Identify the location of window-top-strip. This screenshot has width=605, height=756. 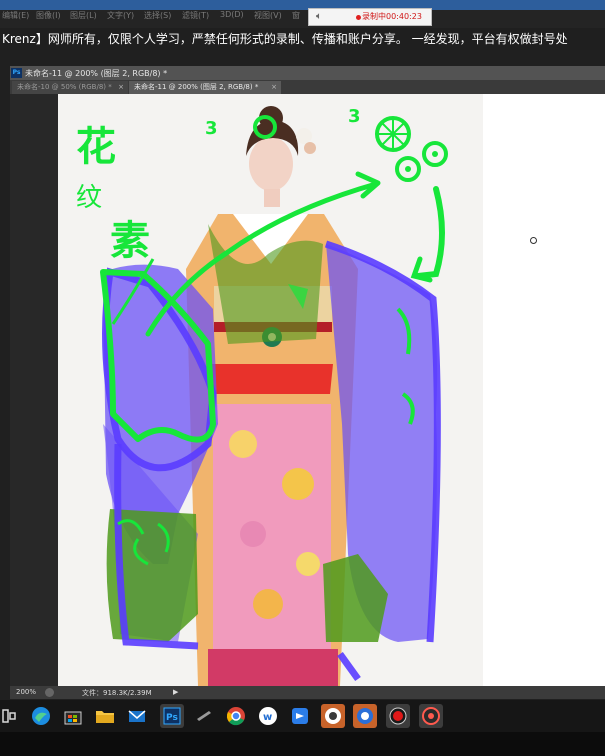
(302, 5).